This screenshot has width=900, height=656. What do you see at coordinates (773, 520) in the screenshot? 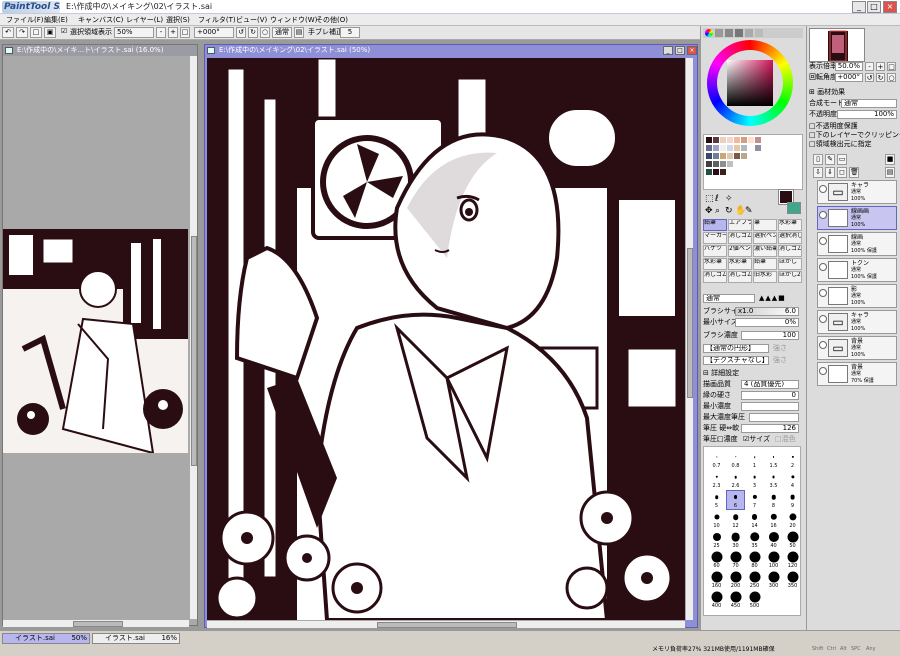
I see `brush-size-preset: 16` at bounding box center [773, 520].